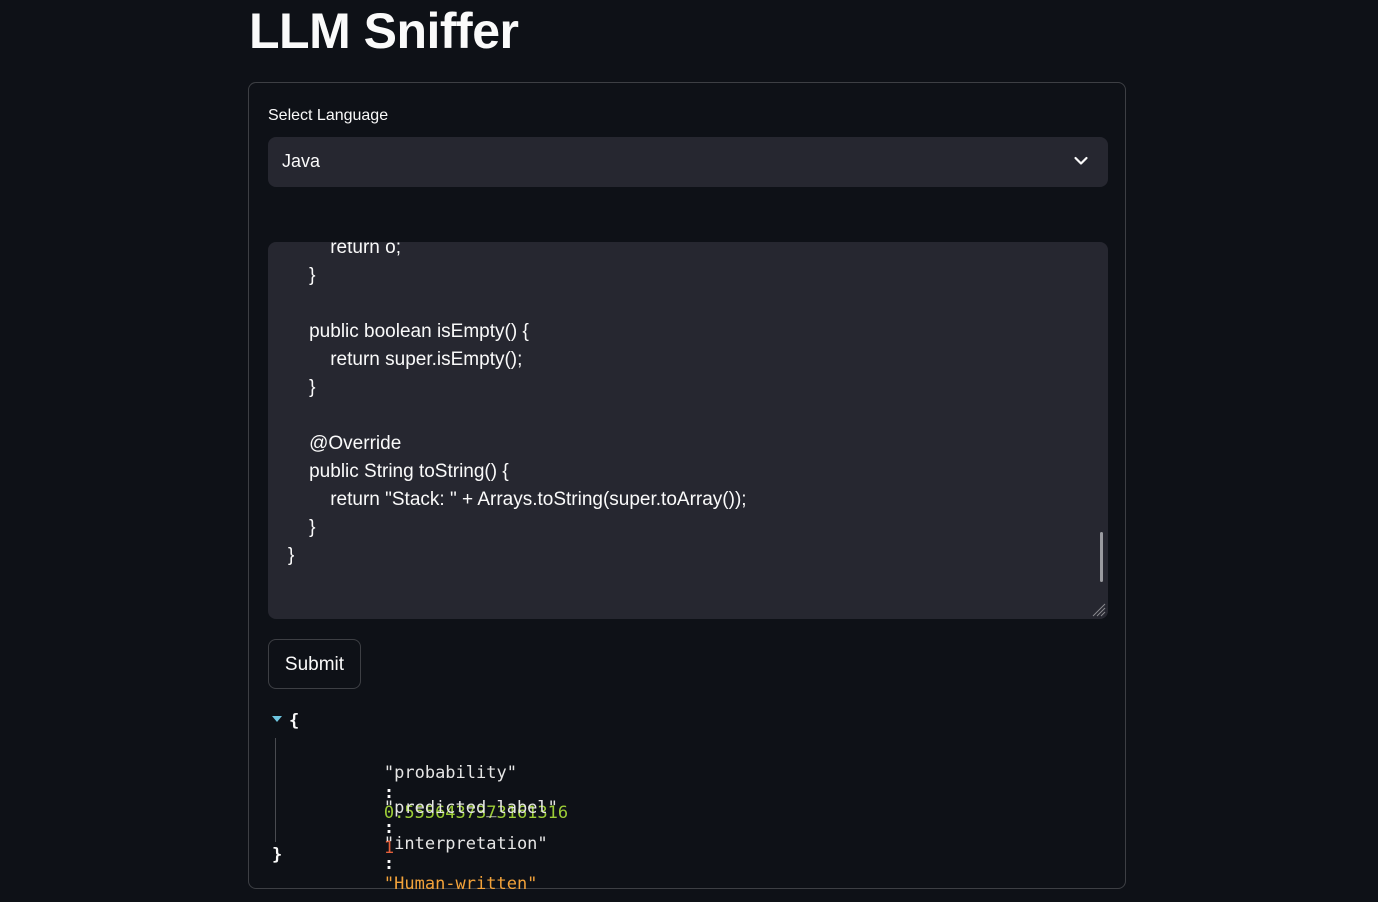  What do you see at coordinates (314, 664) in the screenshot?
I see `submit-button: Submit` at bounding box center [314, 664].